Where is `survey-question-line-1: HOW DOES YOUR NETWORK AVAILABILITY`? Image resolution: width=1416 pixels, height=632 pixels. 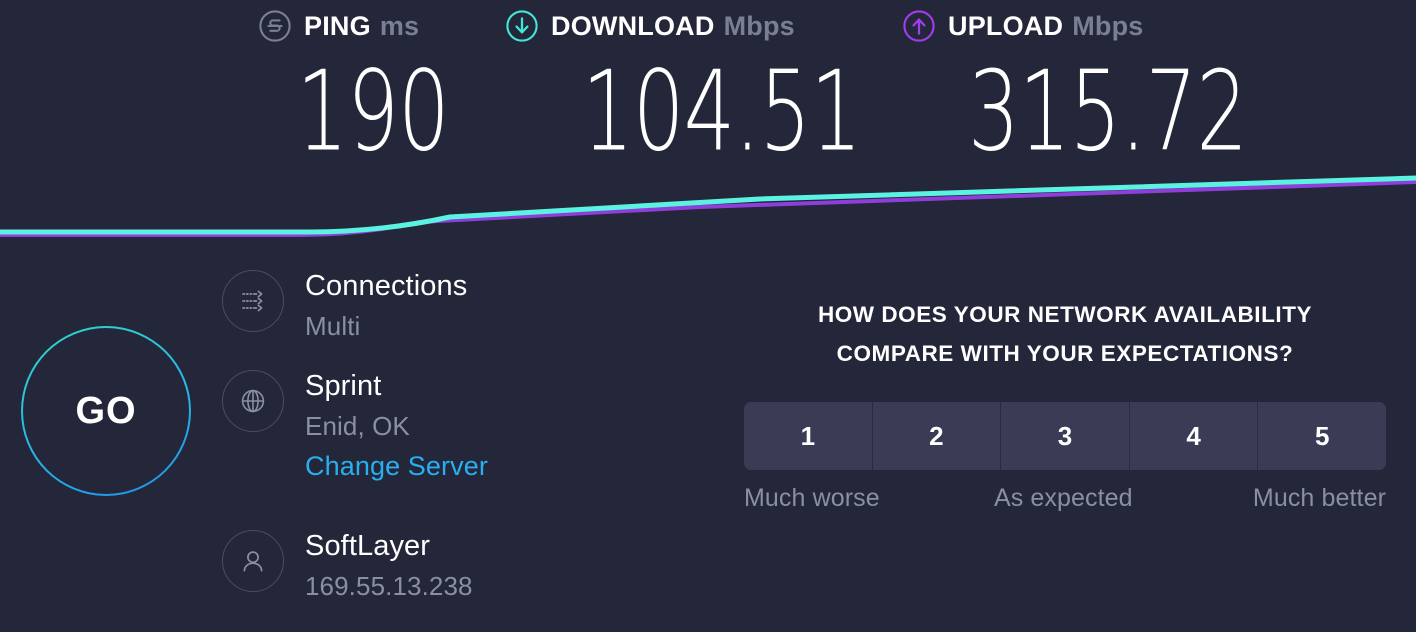 survey-question-line-1: HOW DOES YOUR NETWORK AVAILABILITY is located at coordinates (1065, 314).